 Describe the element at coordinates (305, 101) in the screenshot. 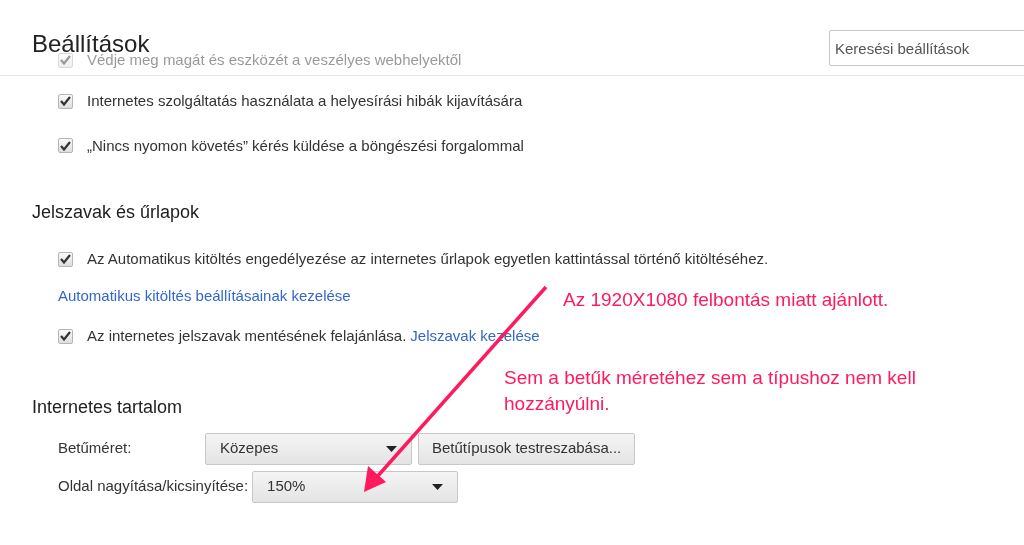

I see `option-label: Internetes szolgáltatás használata a helyesírási hibák kijavítására` at that location.